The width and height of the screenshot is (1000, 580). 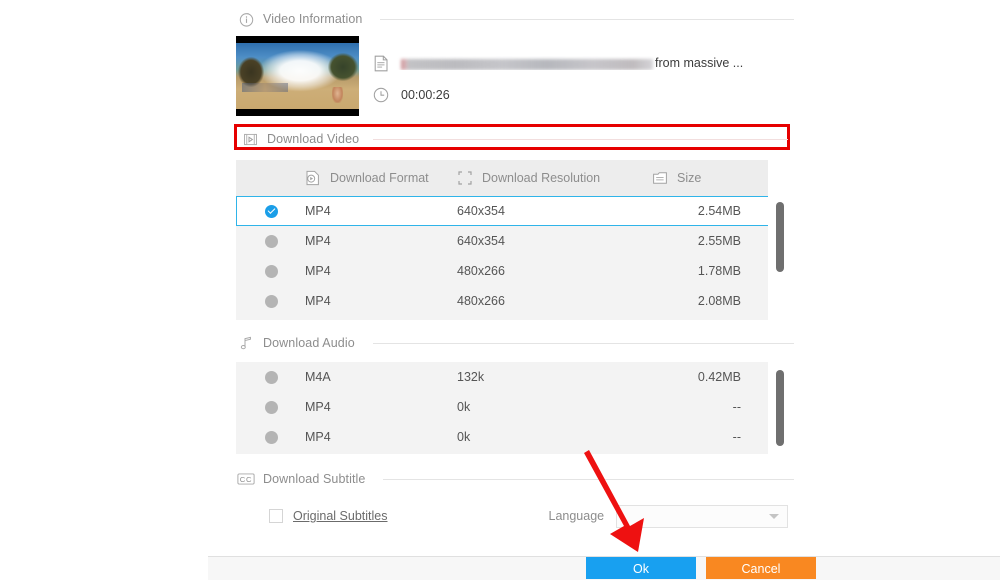 What do you see at coordinates (381, 95) in the screenshot?
I see `clock-icon` at bounding box center [381, 95].